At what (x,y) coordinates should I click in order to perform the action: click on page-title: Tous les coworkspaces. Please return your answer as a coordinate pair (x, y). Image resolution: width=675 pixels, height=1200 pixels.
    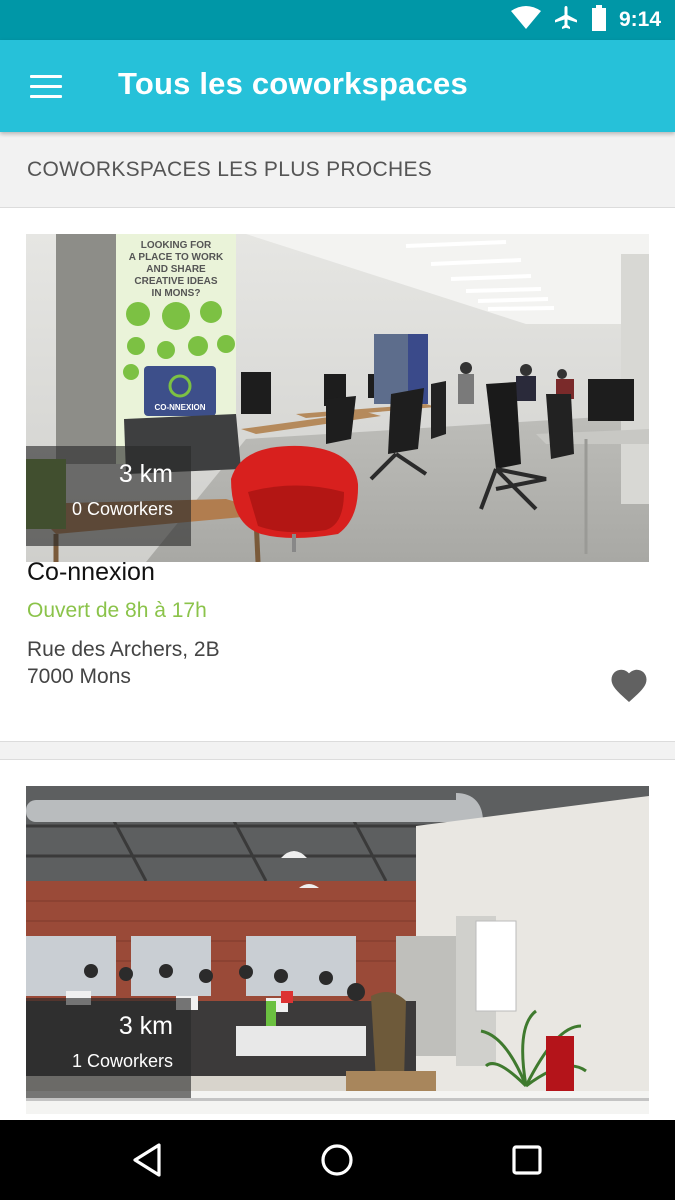
    Looking at the image, I should click on (293, 83).